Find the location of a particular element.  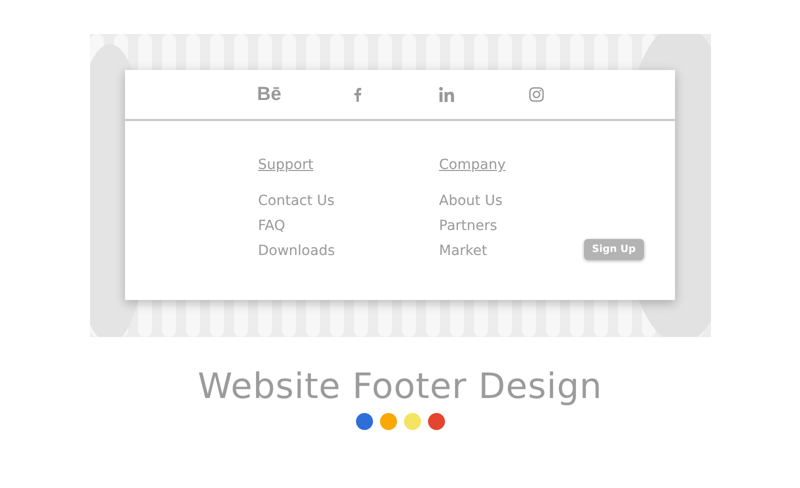

caption-title: Website Footer Design is located at coordinates (400, 387).